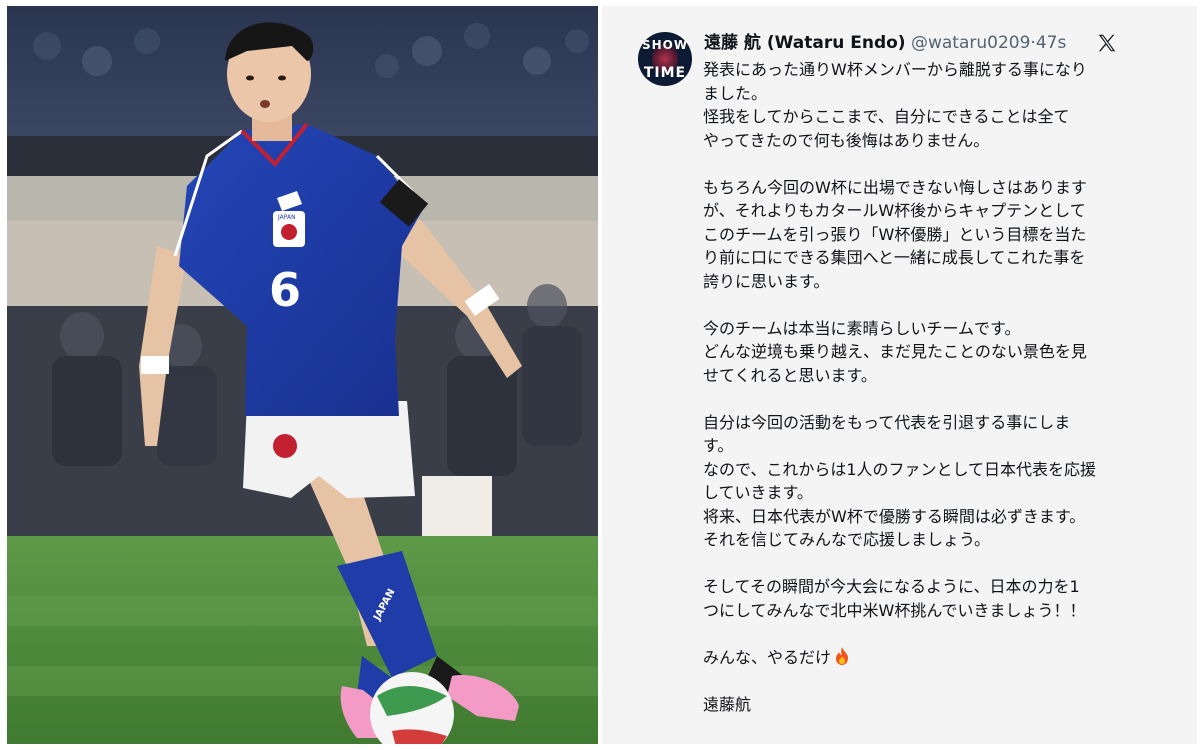 This screenshot has width=1200, height=750. I want to click on post-line: このチームを引っ張り「W杯優勝」という目標を当た, so click(895, 234).